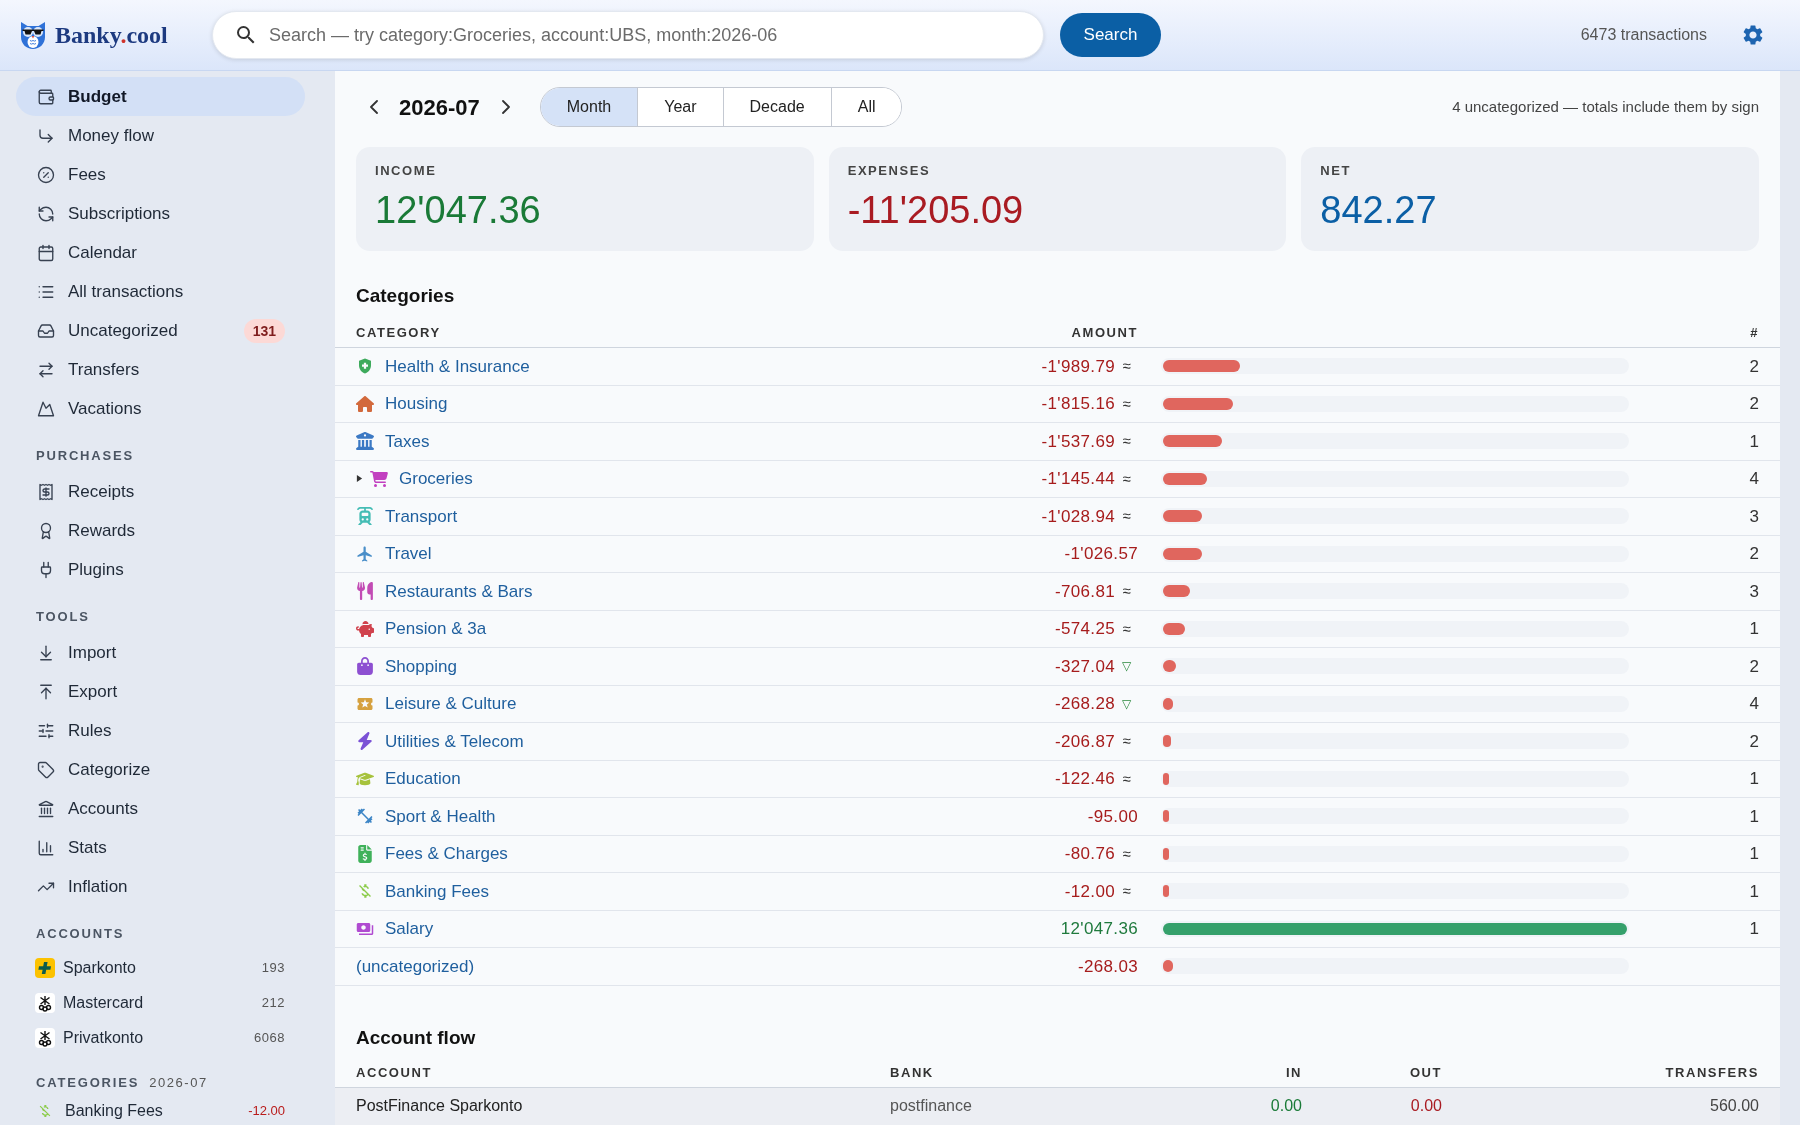  Describe the element at coordinates (167, 1002) in the screenshot. I see `account-item: Mastercard 212` at that location.